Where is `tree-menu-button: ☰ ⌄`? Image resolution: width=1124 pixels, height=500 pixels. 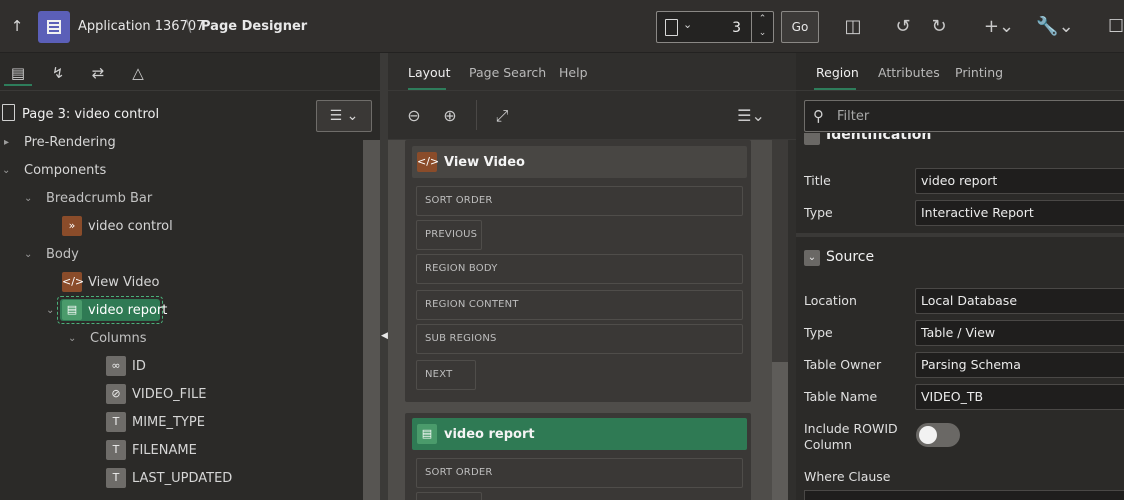 tree-menu-button: ☰ ⌄ is located at coordinates (344, 116).